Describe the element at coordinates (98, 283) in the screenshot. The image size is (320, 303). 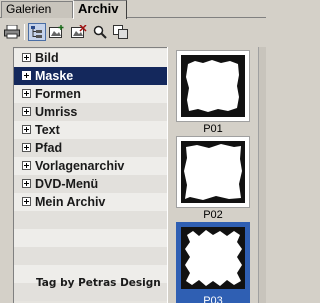
I see `credit-text: Tag by Petras Design` at that location.